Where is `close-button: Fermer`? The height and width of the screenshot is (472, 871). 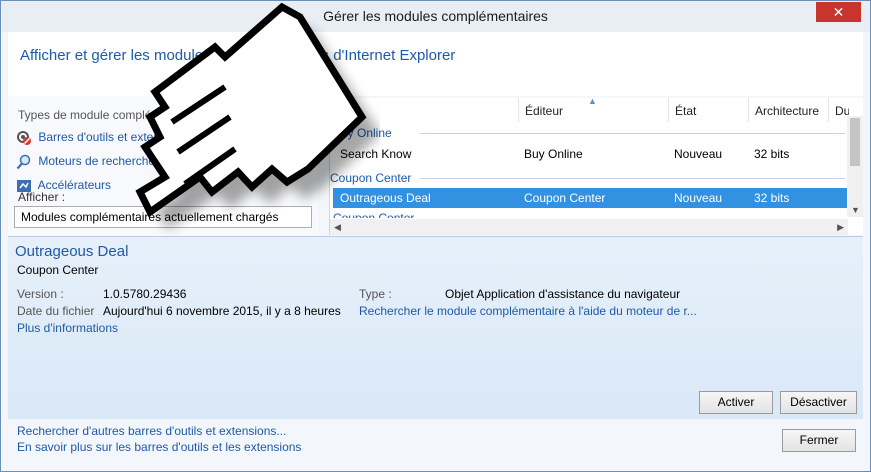
close-button: Fermer is located at coordinates (819, 440).